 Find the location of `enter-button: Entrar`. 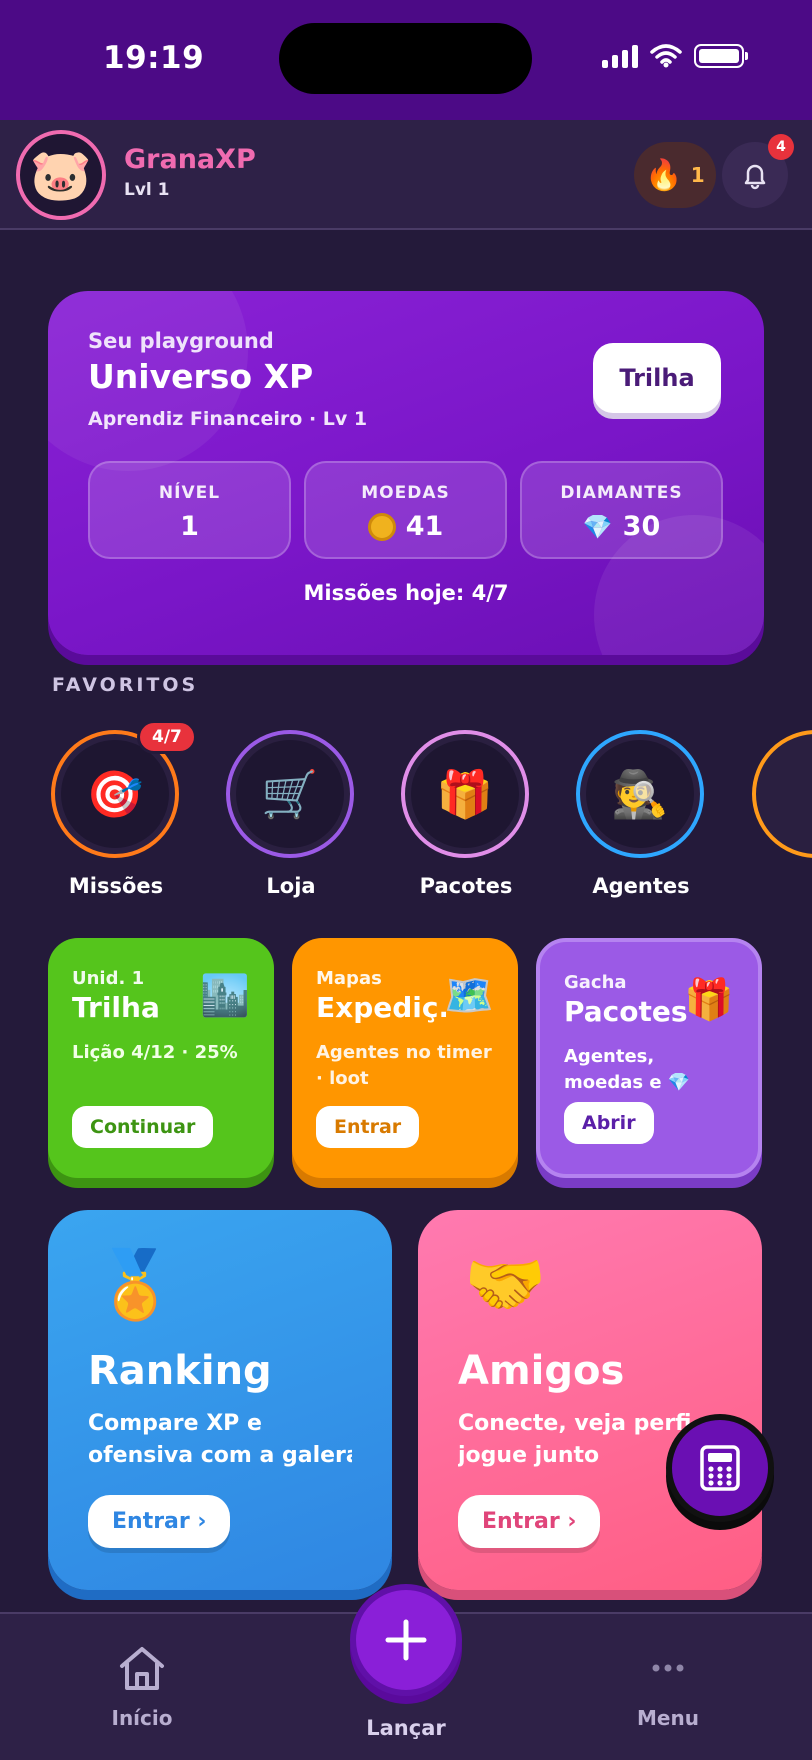

enter-button: Entrar is located at coordinates (368, 1127).